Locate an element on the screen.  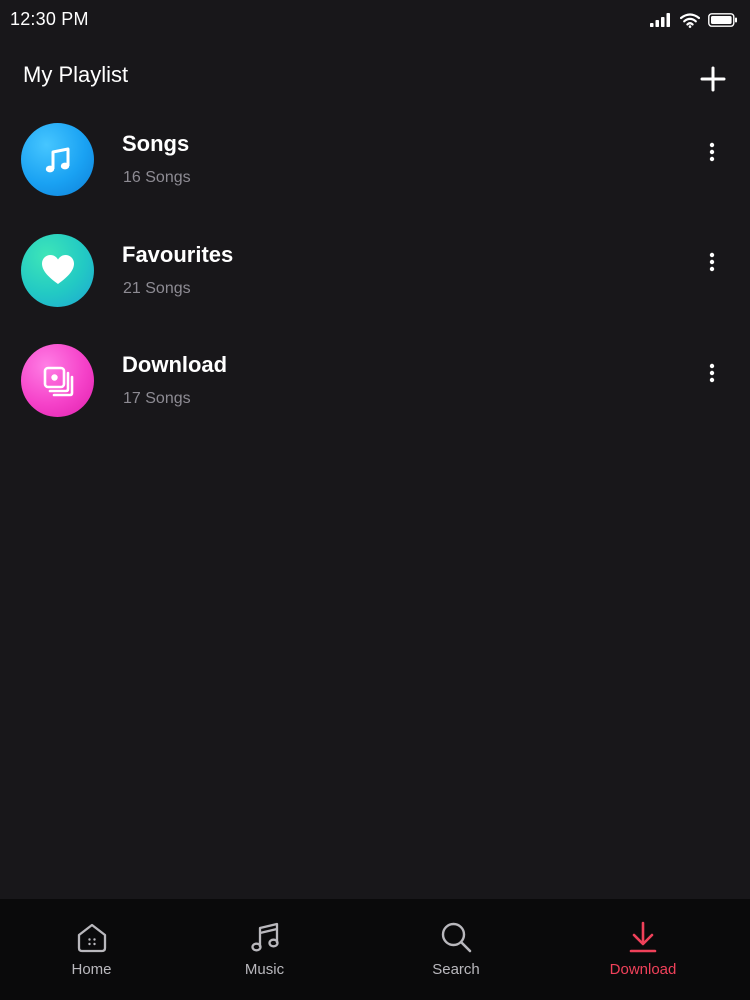
wifi-icon is located at coordinates (690, 20).